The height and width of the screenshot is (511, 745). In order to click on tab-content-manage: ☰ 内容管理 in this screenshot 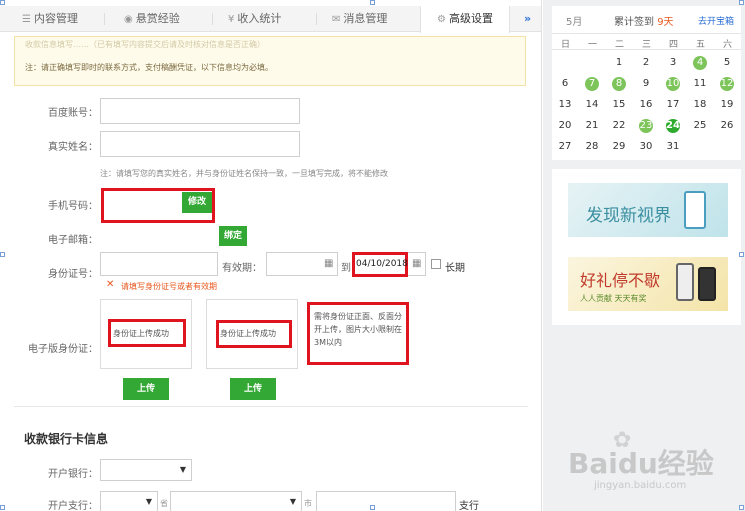, I will do `click(50, 19)`.